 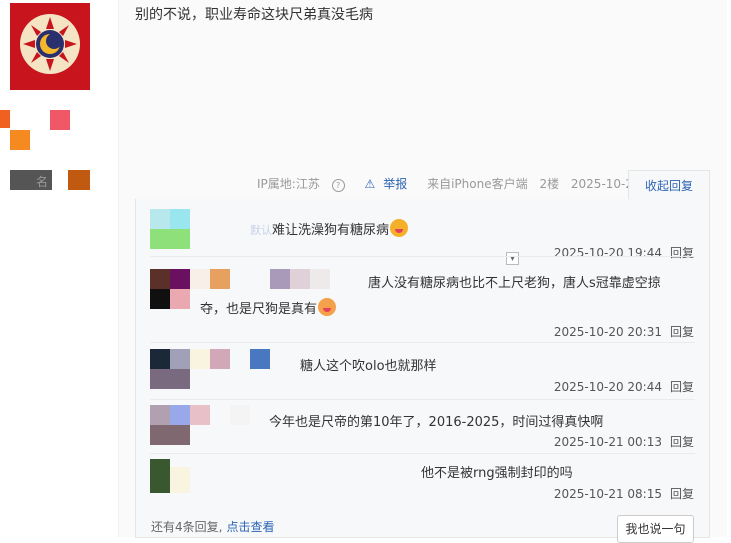 What do you see at coordinates (549, 184) in the screenshot?
I see `floor-label: 2楼` at bounding box center [549, 184].